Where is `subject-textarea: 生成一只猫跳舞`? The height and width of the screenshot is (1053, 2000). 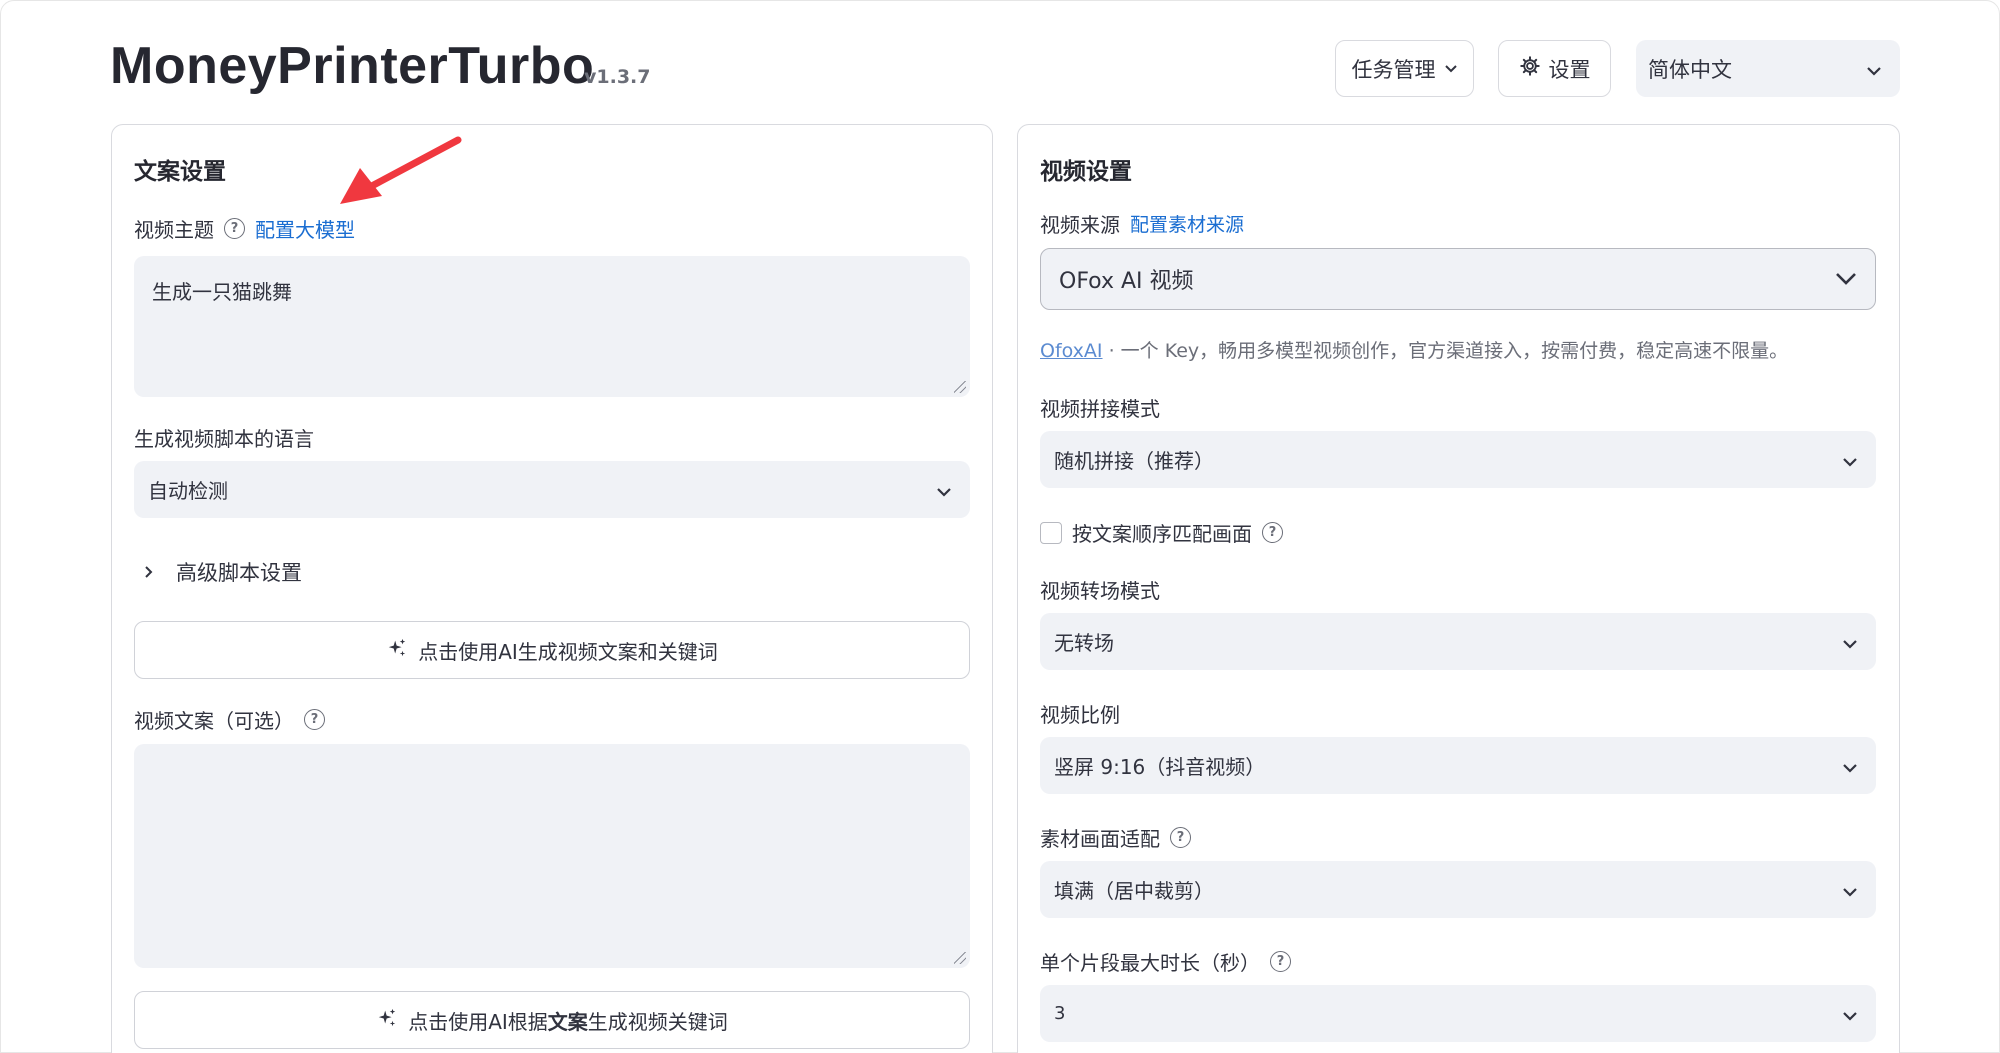
subject-textarea: 生成一只猫跳舞 is located at coordinates (552, 326).